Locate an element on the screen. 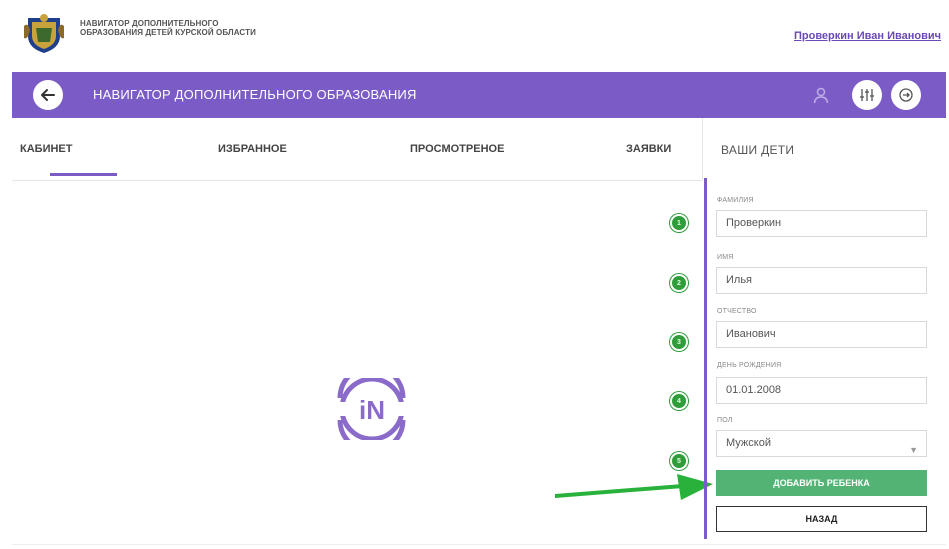  step-marker-2: 2 is located at coordinates (679, 283).